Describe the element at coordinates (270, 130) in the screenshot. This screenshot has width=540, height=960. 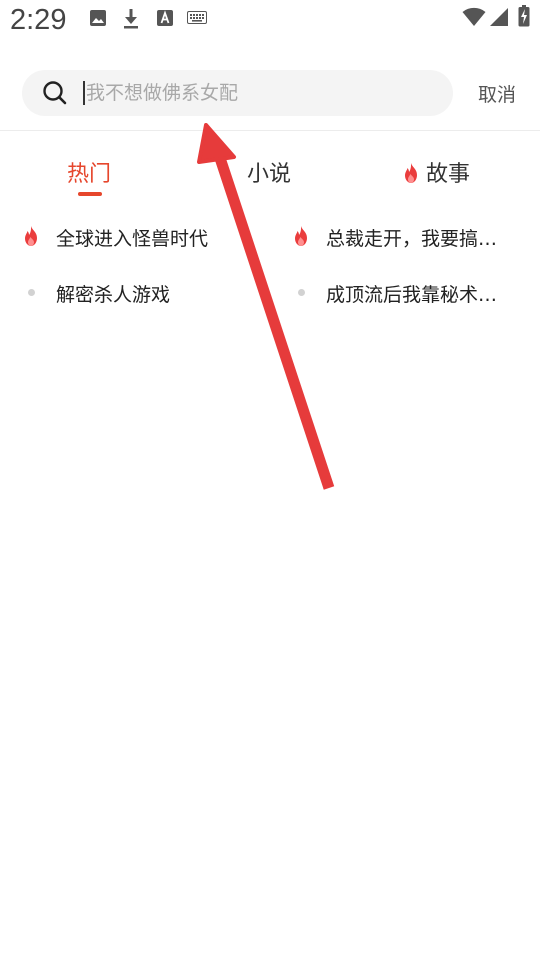
I see `divider` at that location.